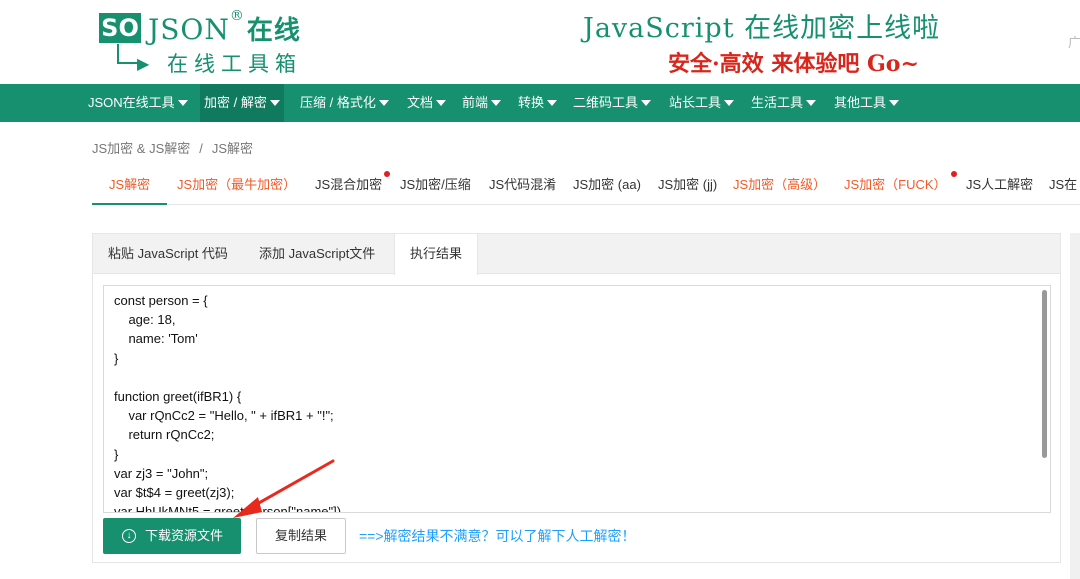 The width and height of the screenshot is (1080, 579). I want to click on nav-item-label: 压缩 / 格式化, so click(338, 102).